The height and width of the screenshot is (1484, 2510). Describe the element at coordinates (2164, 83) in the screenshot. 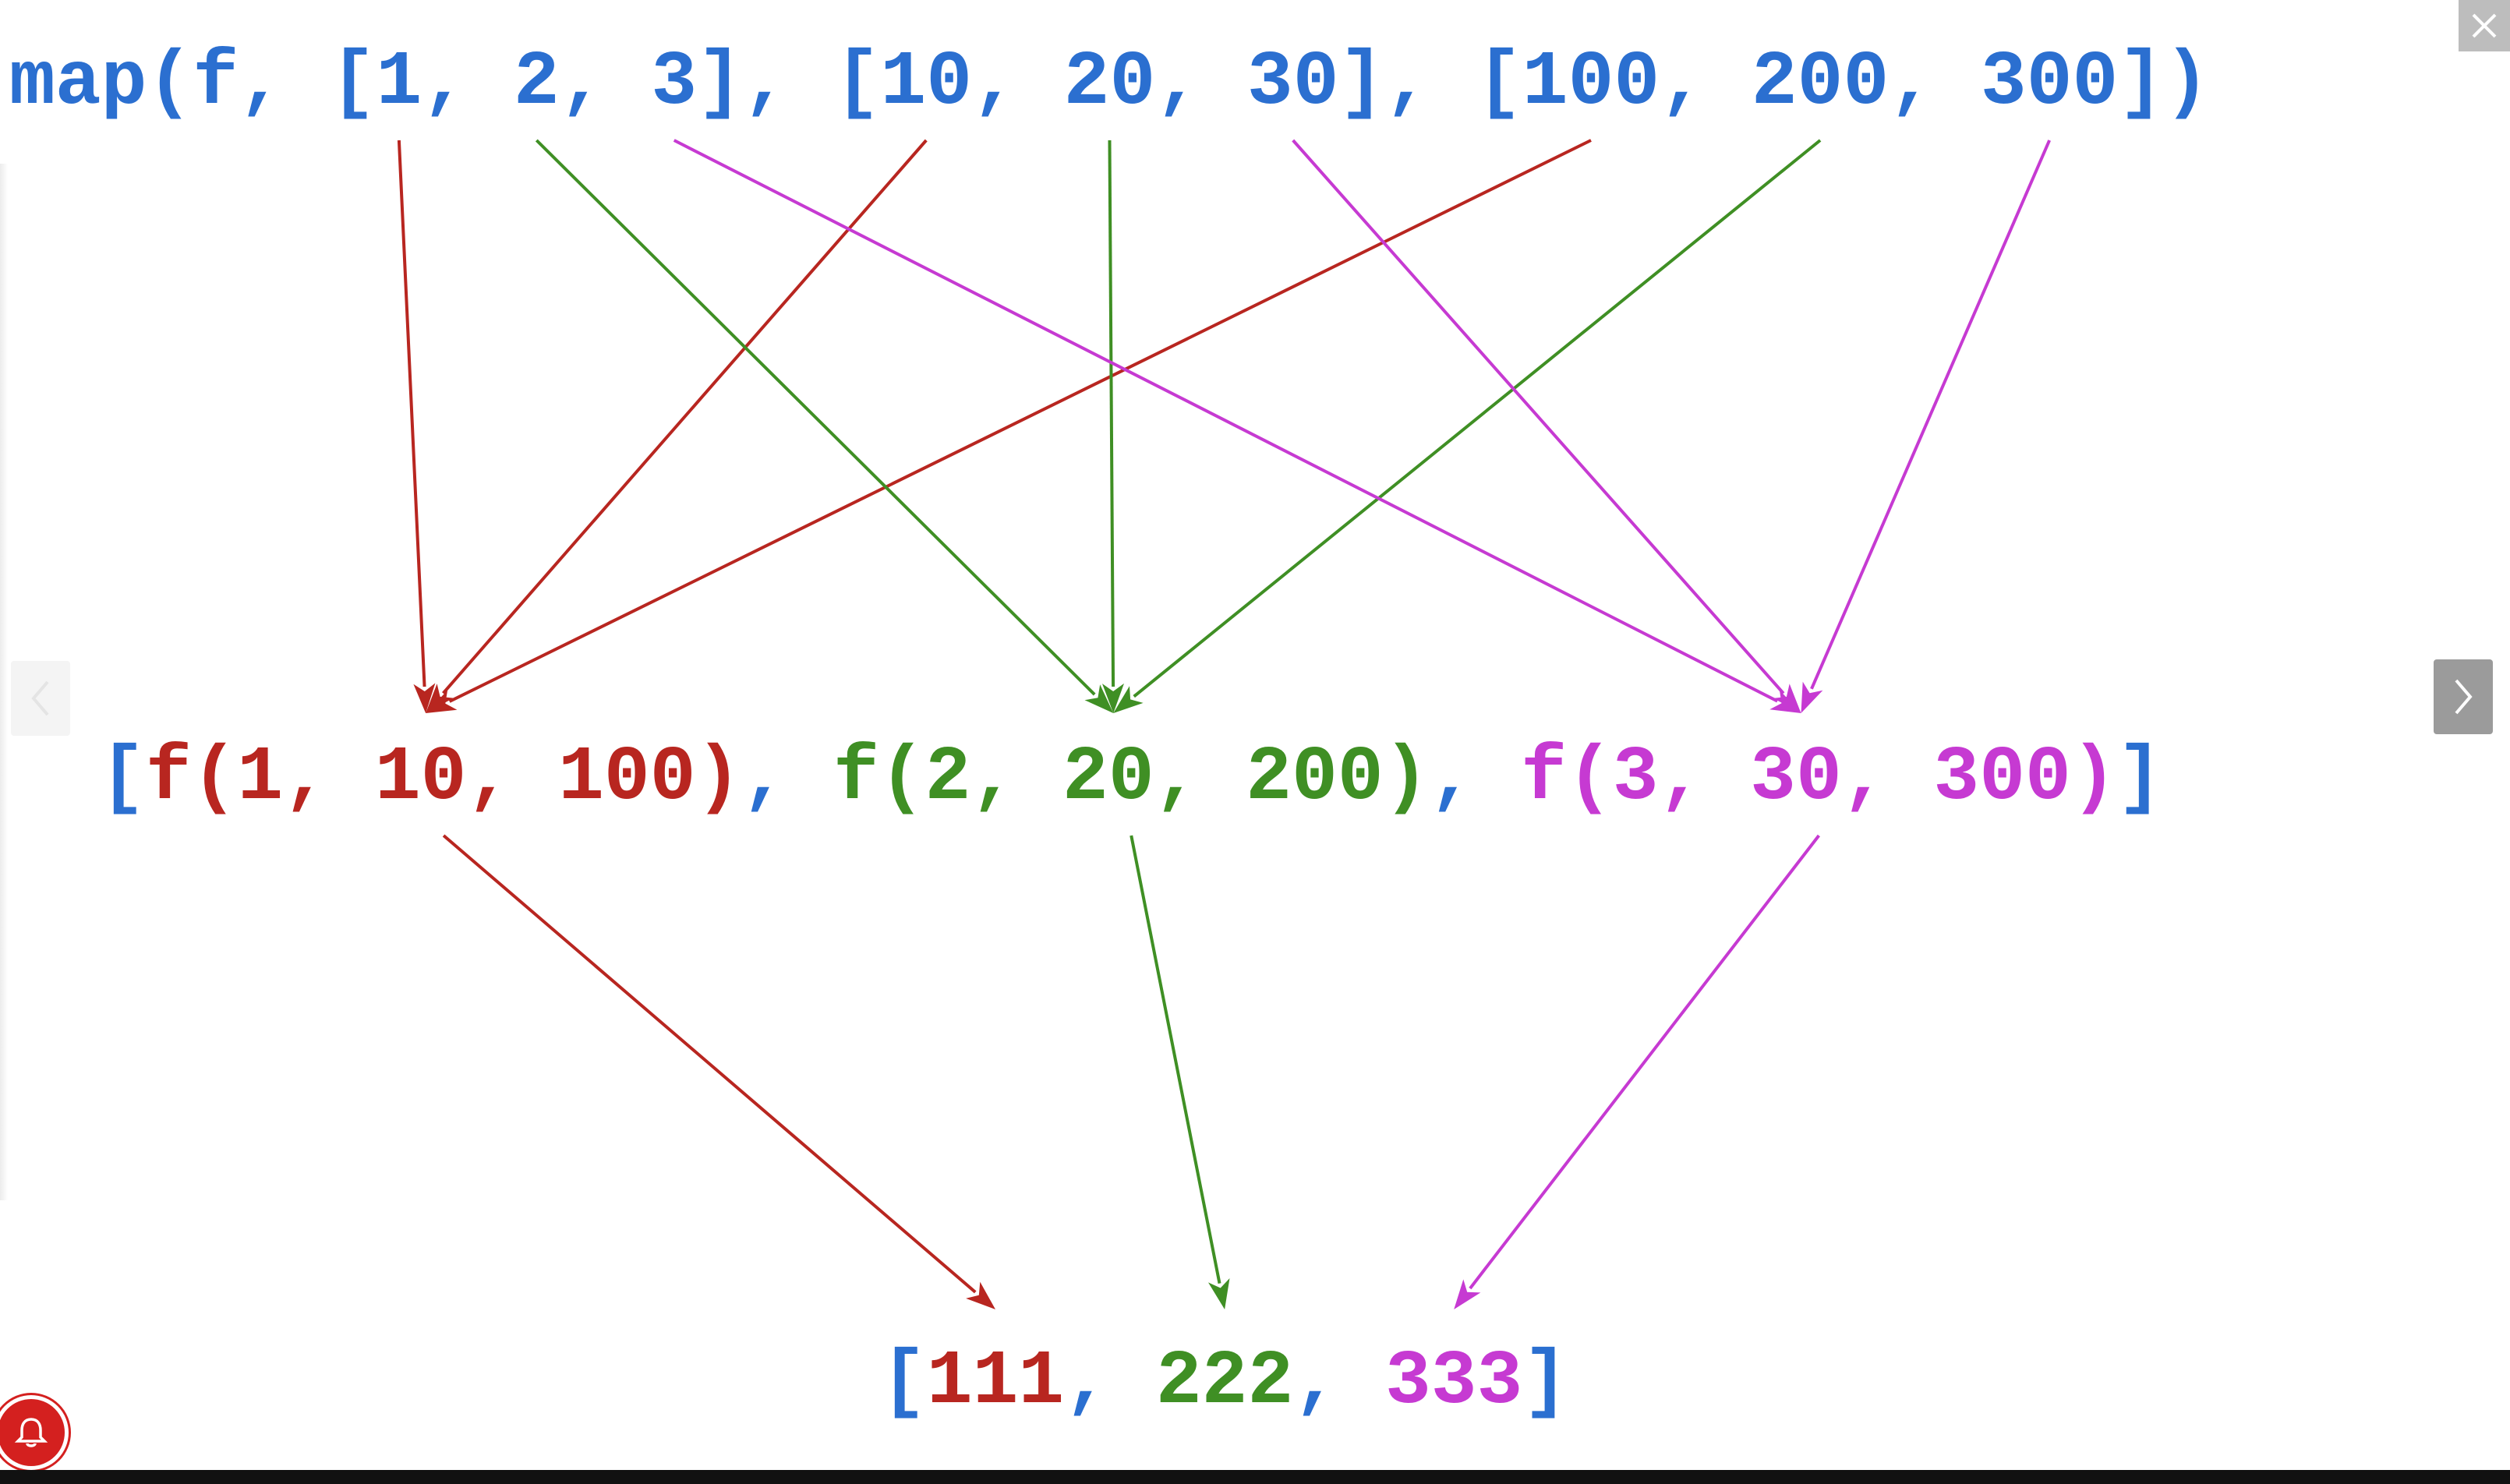

I see `punctuation: ])` at that location.